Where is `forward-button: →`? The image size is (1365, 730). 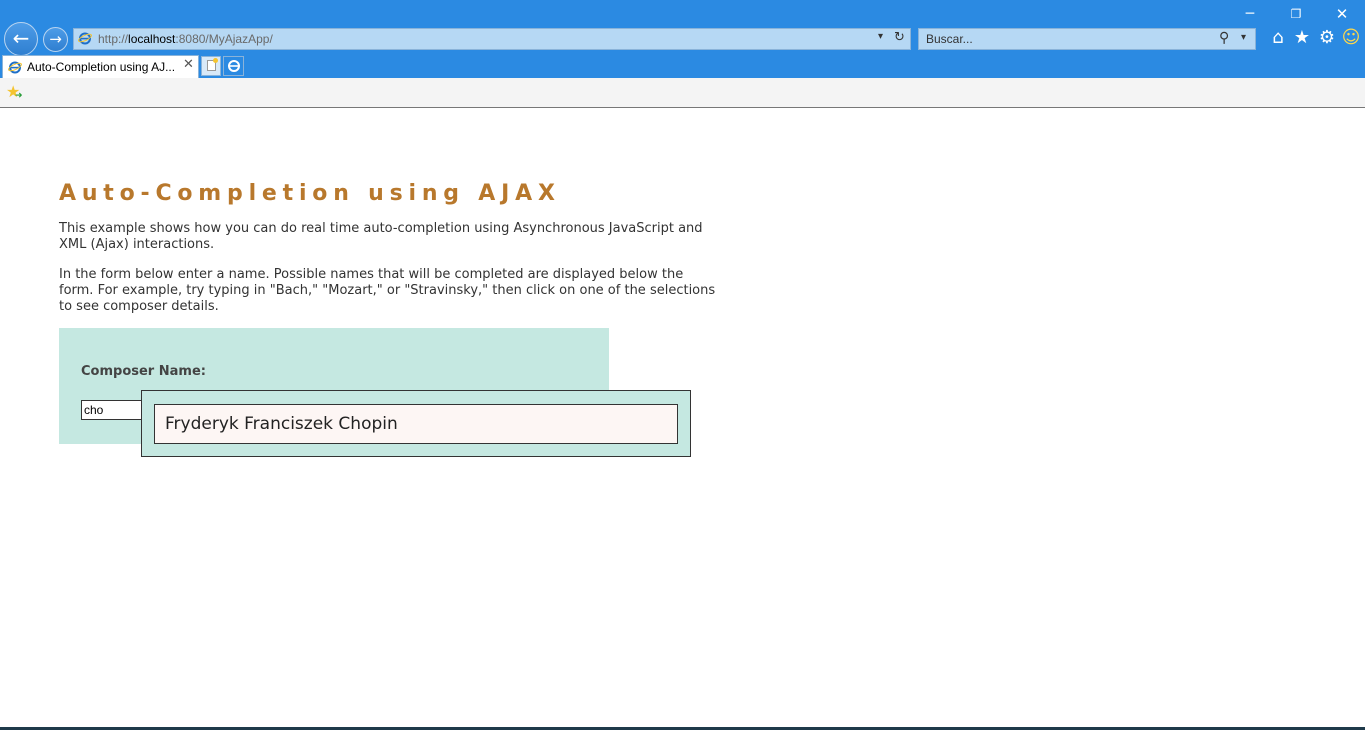
forward-button: → is located at coordinates (55, 39).